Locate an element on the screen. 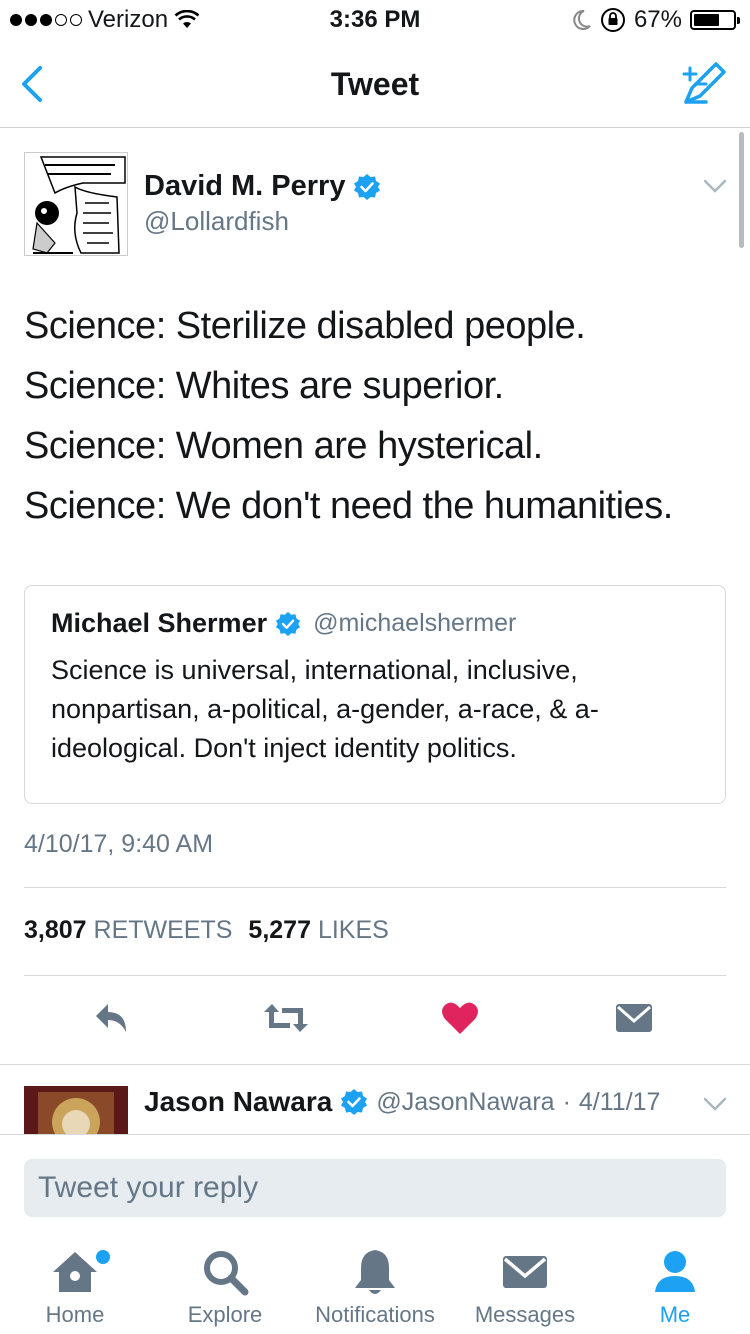  reply-composer-bar is located at coordinates (375, 1184).